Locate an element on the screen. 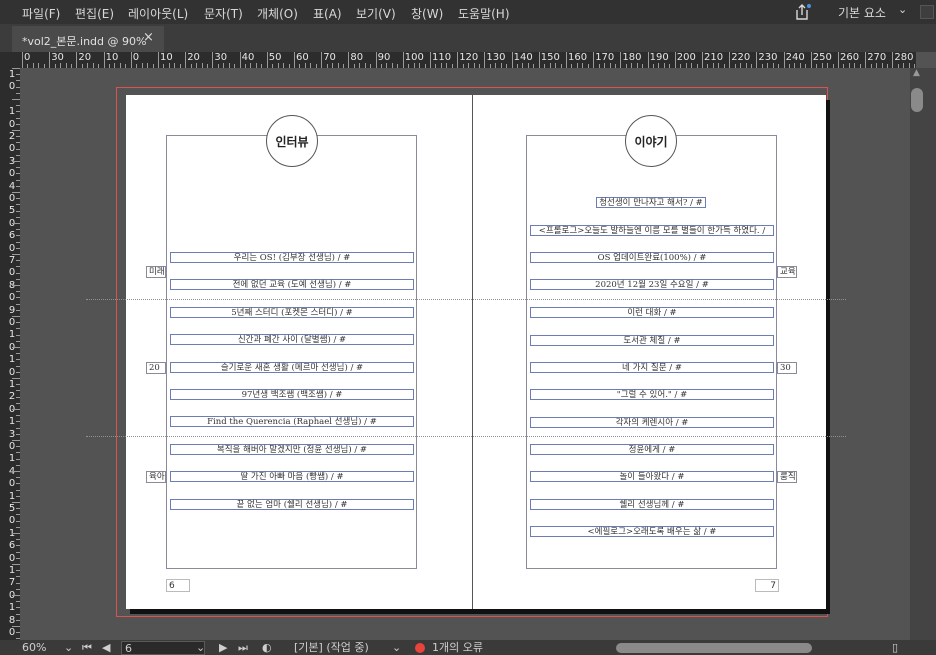 The width and height of the screenshot is (936, 655). right-toc-item: 놀이 들아왔다 / # is located at coordinates (652, 476).